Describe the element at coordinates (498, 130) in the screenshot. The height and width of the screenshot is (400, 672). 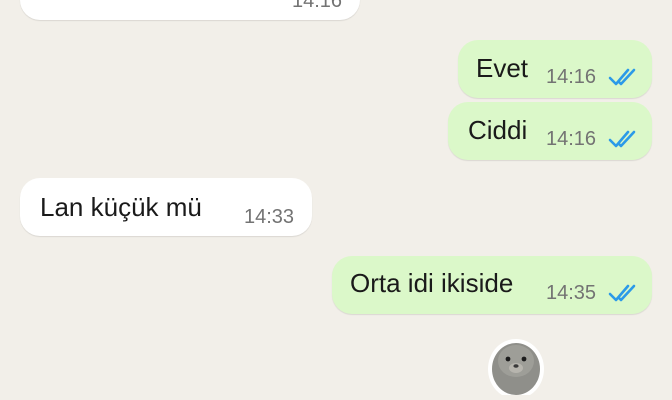
I see `message-text: Ciddi` at that location.